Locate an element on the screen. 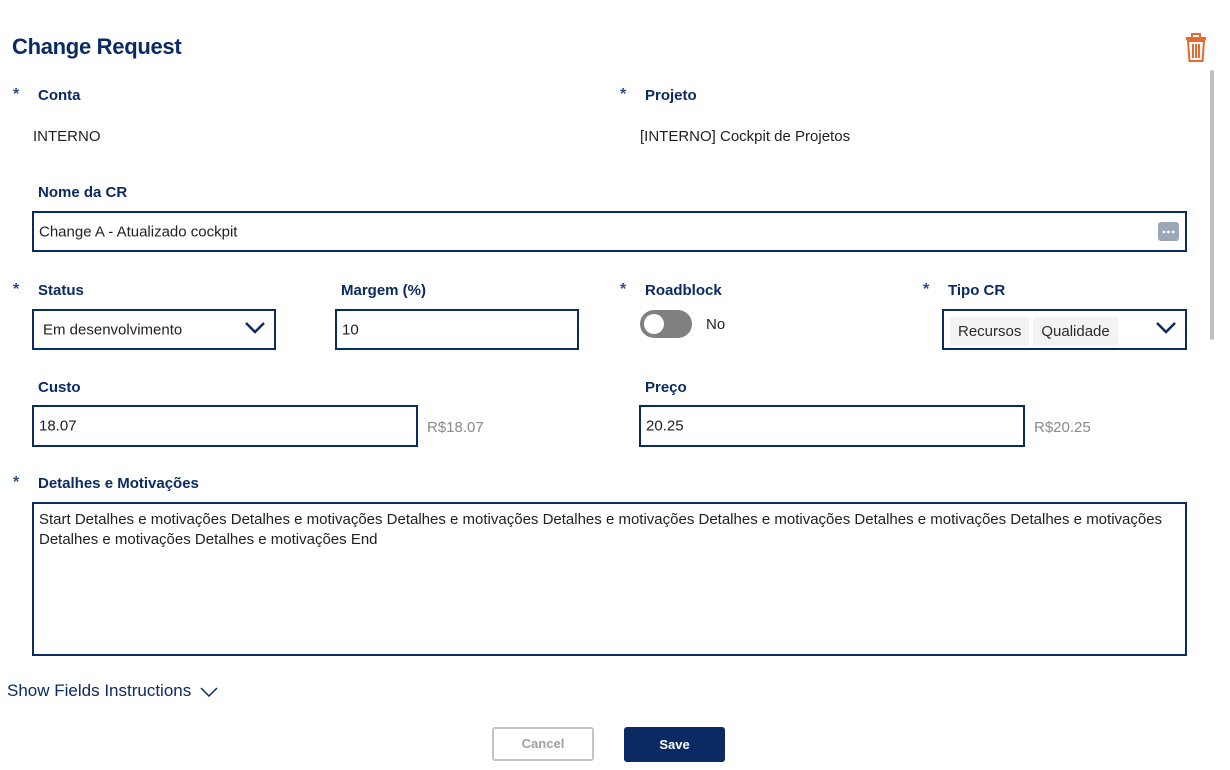 This screenshot has width=1230, height=770. page-title: Change Request is located at coordinates (97, 46).